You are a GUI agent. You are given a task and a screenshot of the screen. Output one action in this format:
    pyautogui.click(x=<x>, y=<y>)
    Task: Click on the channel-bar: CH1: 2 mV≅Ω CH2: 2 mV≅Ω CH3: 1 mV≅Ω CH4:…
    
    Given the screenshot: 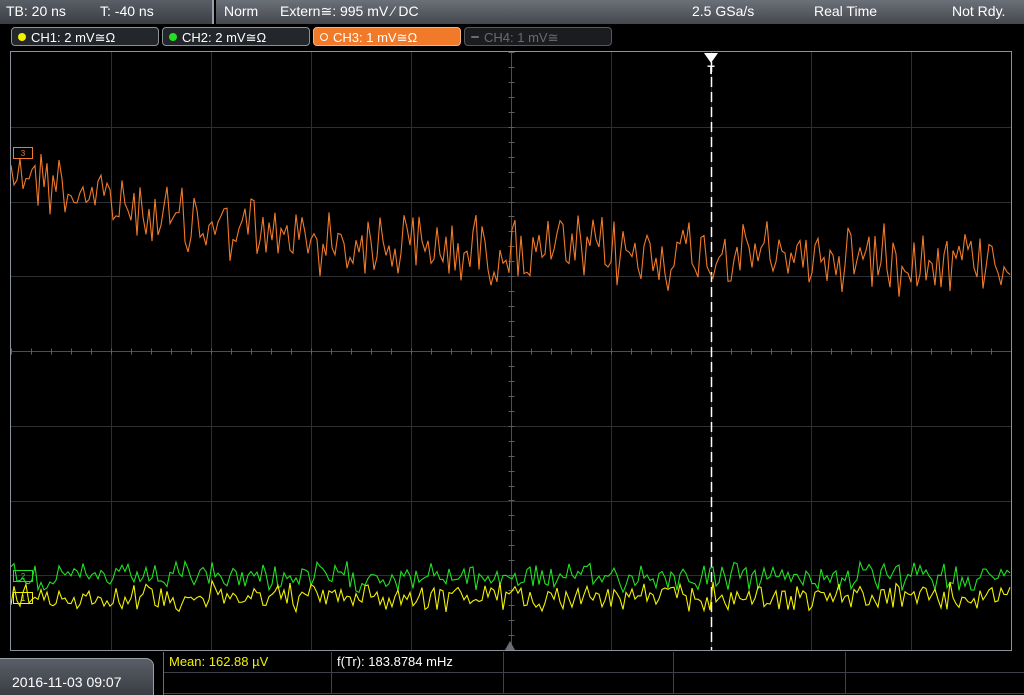 What is the action you would take?
    pyautogui.click(x=512, y=37)
    